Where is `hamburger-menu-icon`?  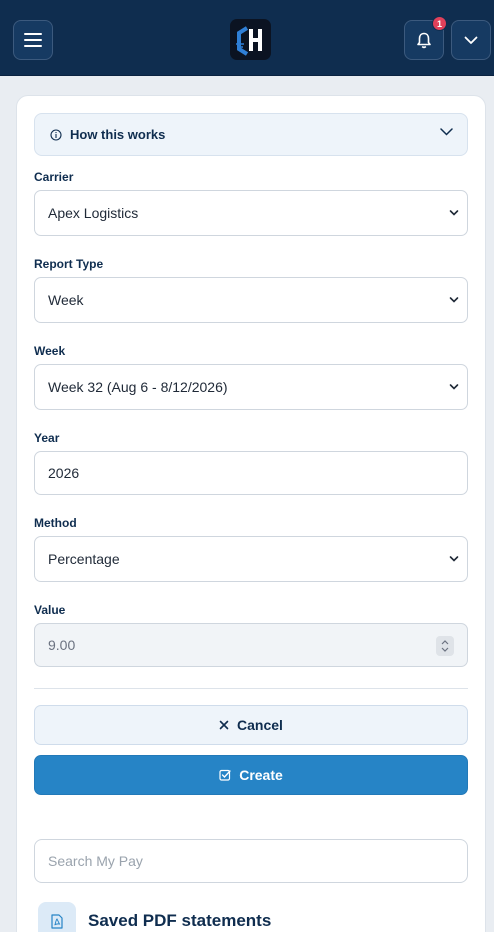
hamburger-menu-icon is located at coordinates (33, 40).